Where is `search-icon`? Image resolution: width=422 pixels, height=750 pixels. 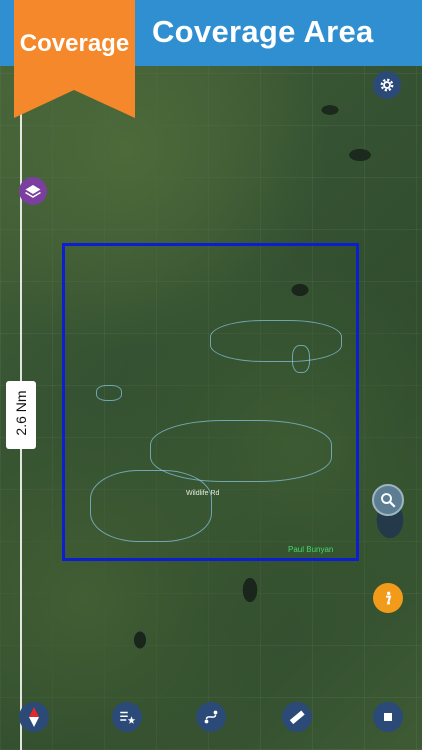
search-icon is located at coordinates (388, 500).